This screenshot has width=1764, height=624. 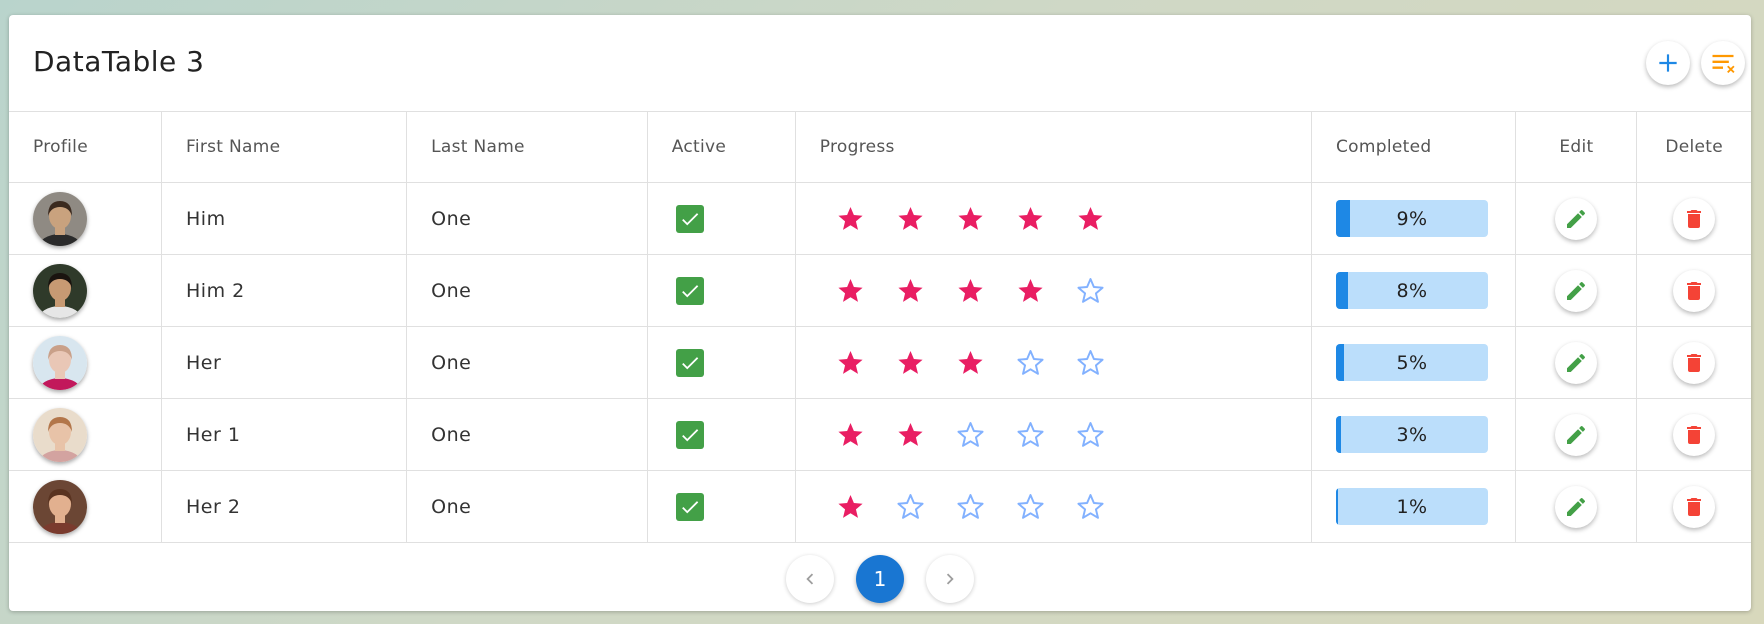 What do you see at coordinates (880, 579) in the screenshot?
I see `page-button-1: 1` at bounding box center [880, 579].